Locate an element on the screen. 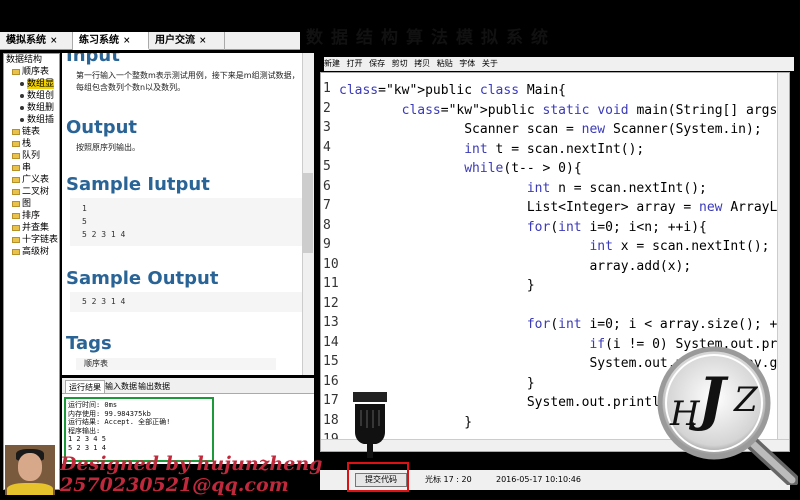 The height and width of the screenshot is (500, 800). line-number: 15 is located at coordinates (331, 361).